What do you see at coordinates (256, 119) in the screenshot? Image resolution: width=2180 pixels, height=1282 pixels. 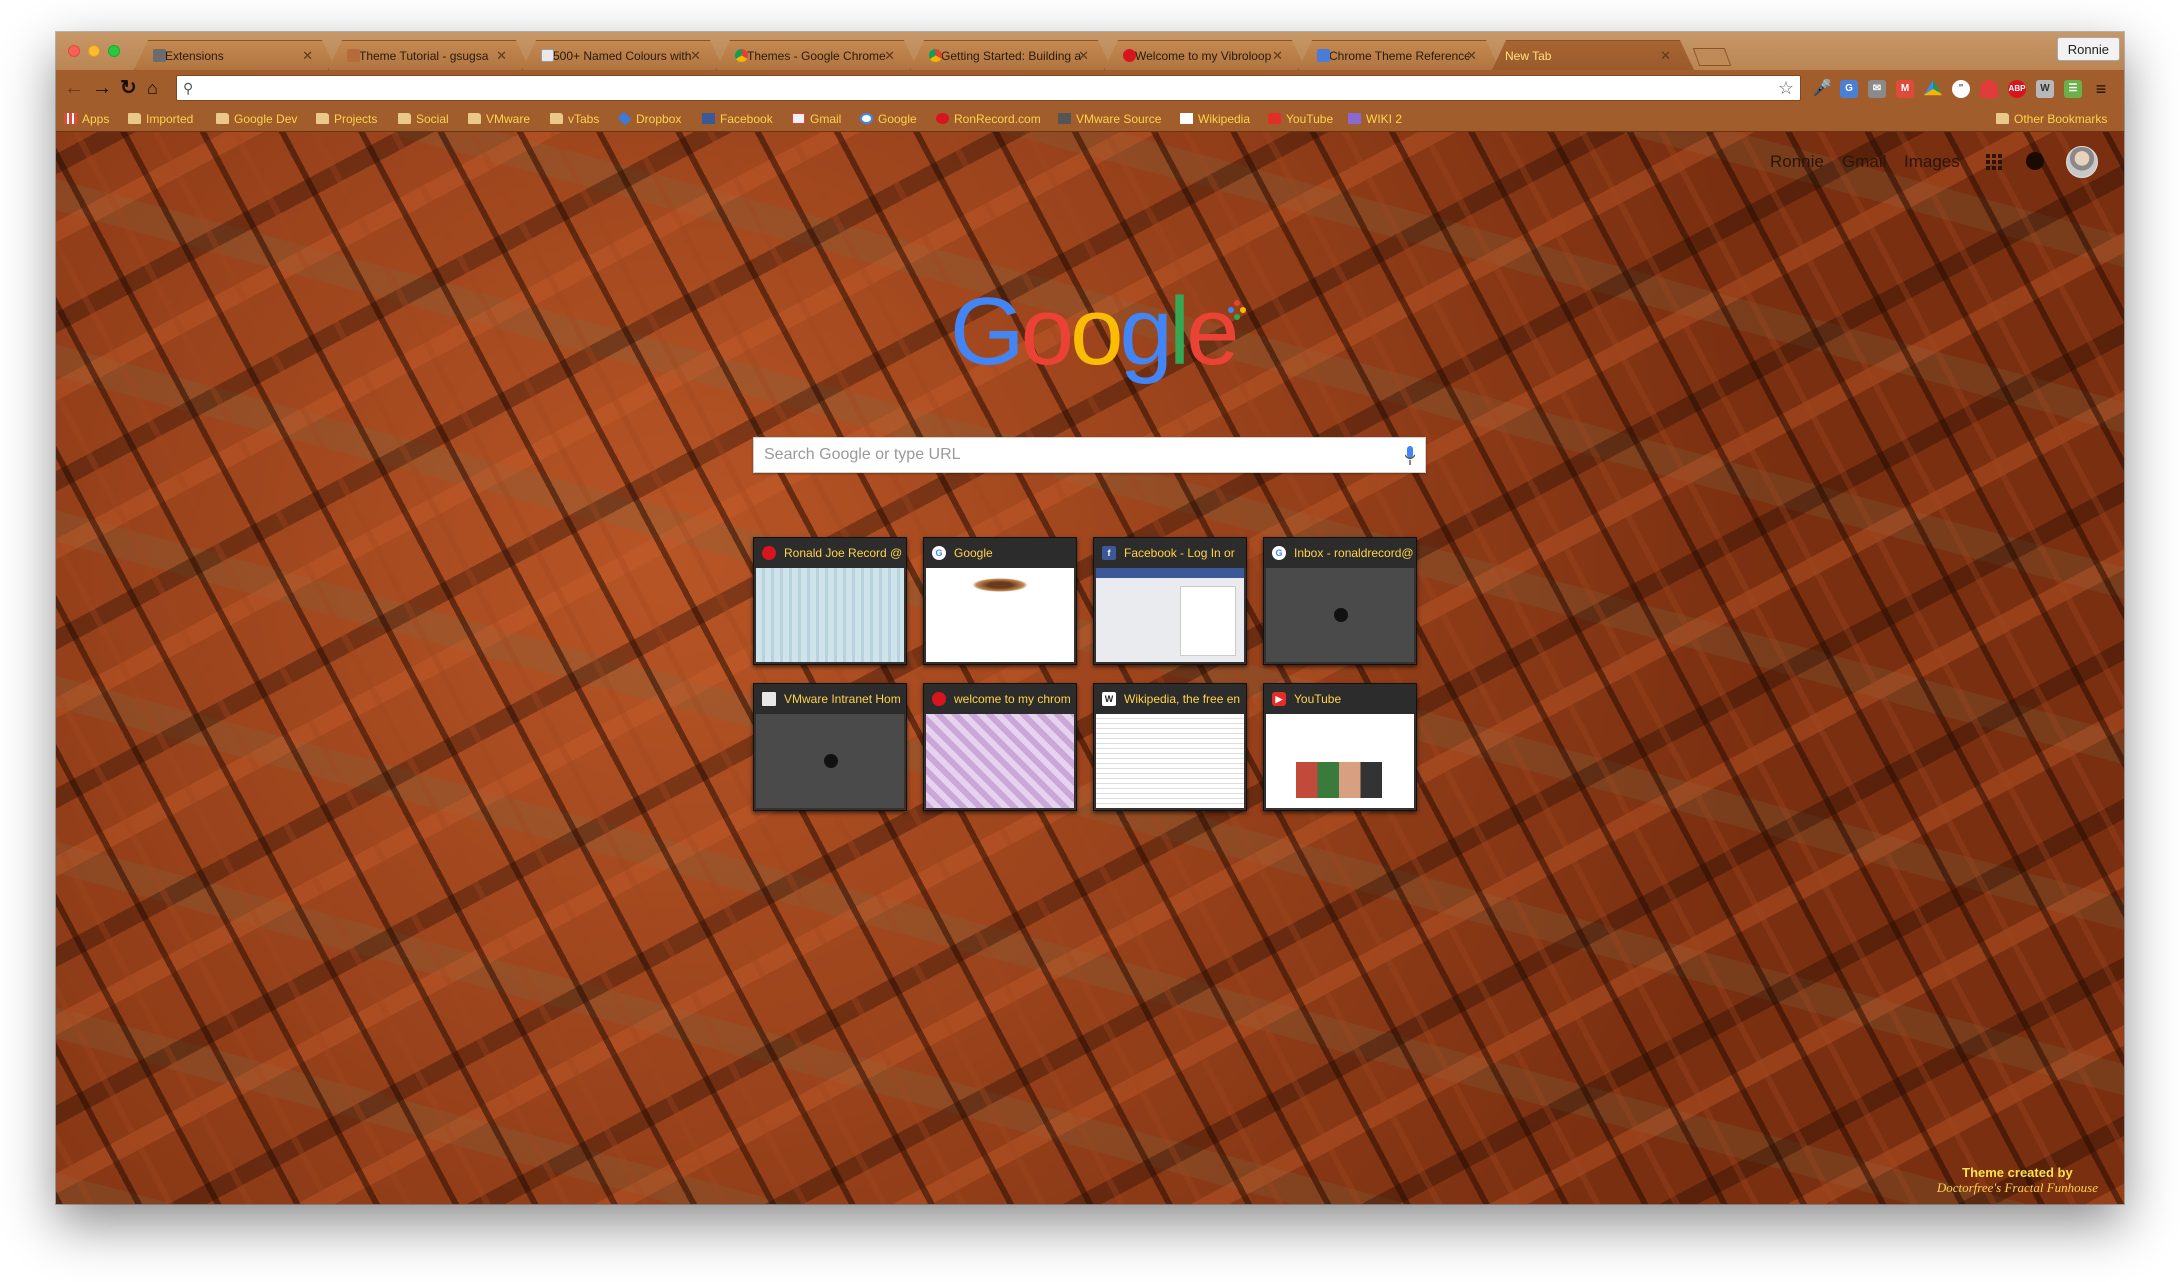 I see `bookmark-google-dev: Google Dev` at bounding box center [256, 119].